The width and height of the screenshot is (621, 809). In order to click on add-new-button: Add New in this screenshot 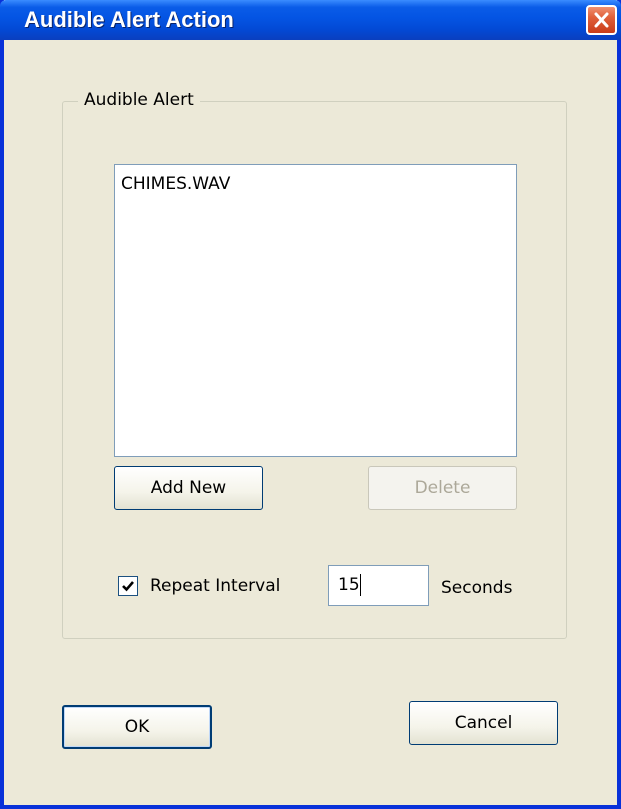, I will do `click(188, 488)`.